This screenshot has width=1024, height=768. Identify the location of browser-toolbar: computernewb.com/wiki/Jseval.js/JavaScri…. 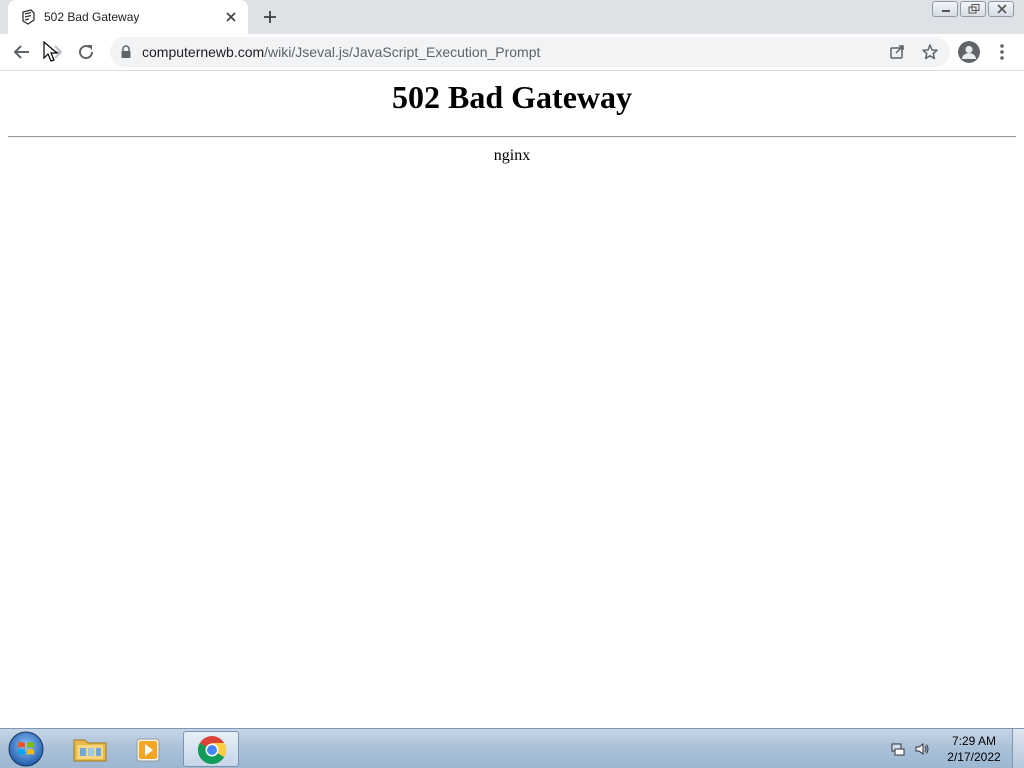
(512, 52).